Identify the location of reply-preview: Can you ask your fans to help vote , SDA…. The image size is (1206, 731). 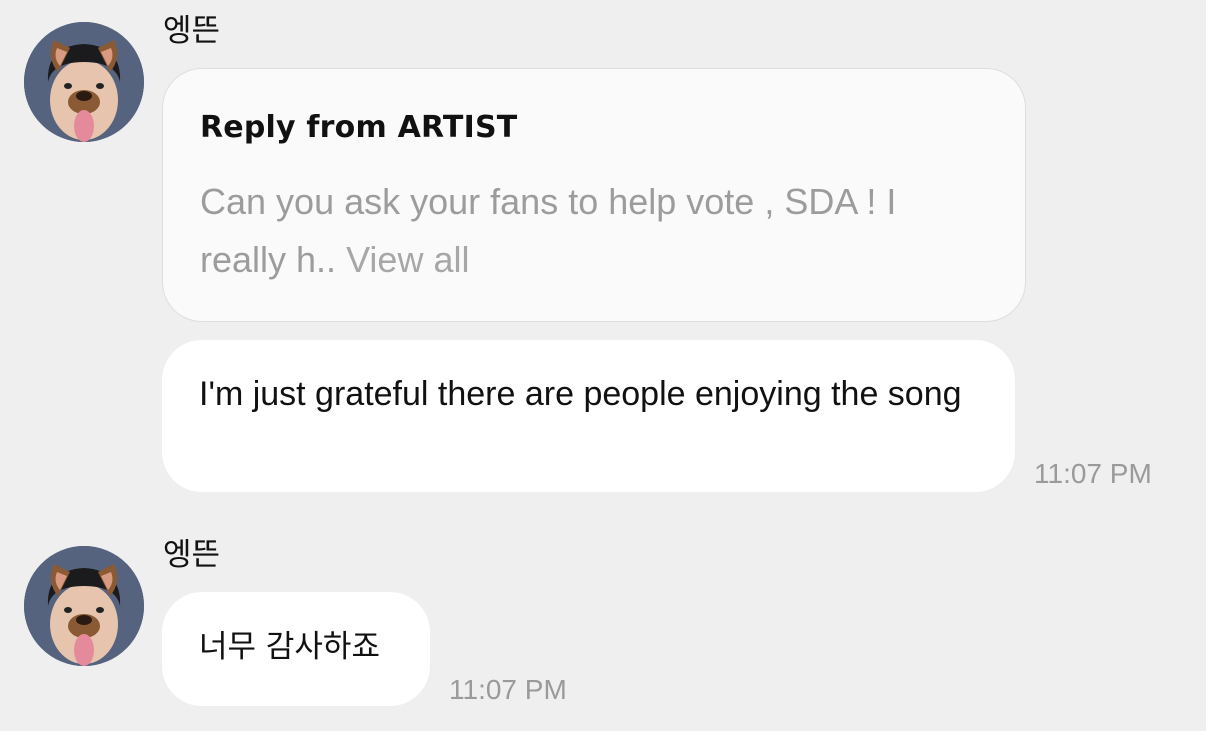
(595, 231).